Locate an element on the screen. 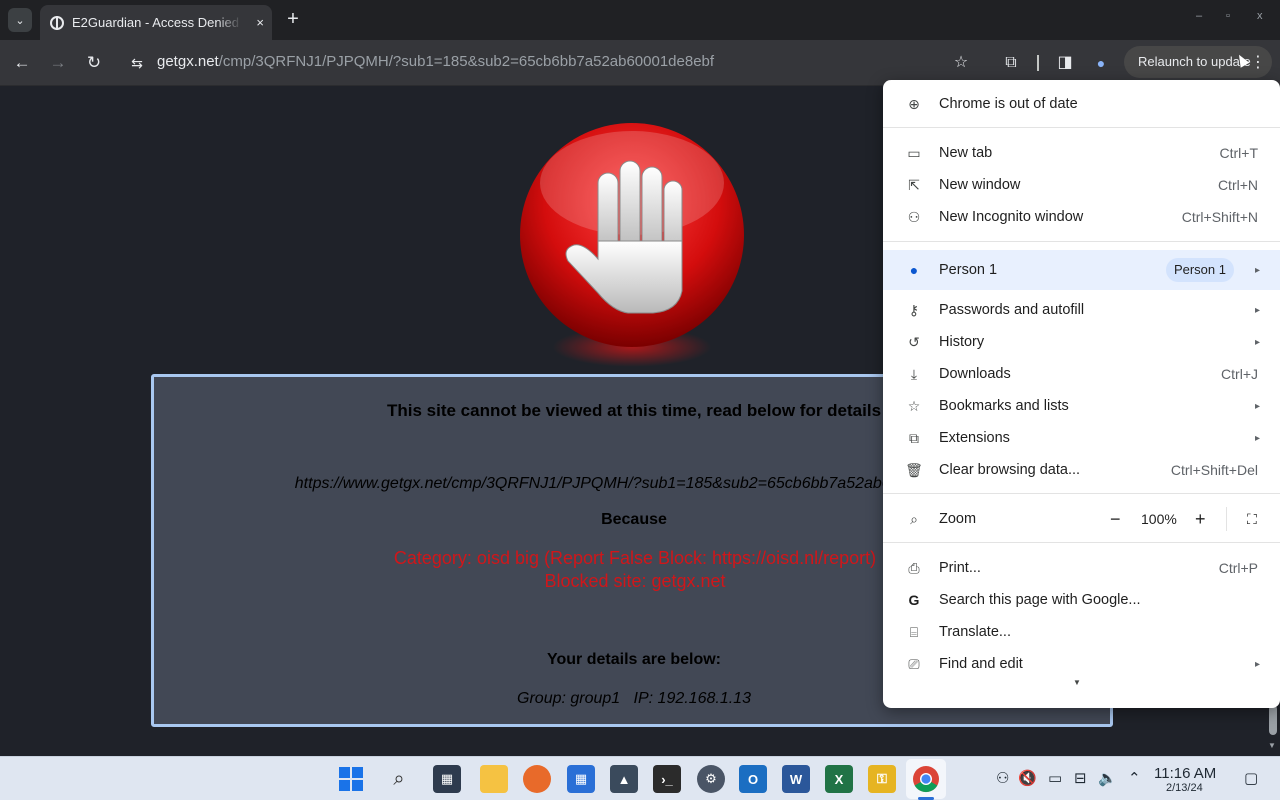  word-icon: W is located at coordinates (796, 779).